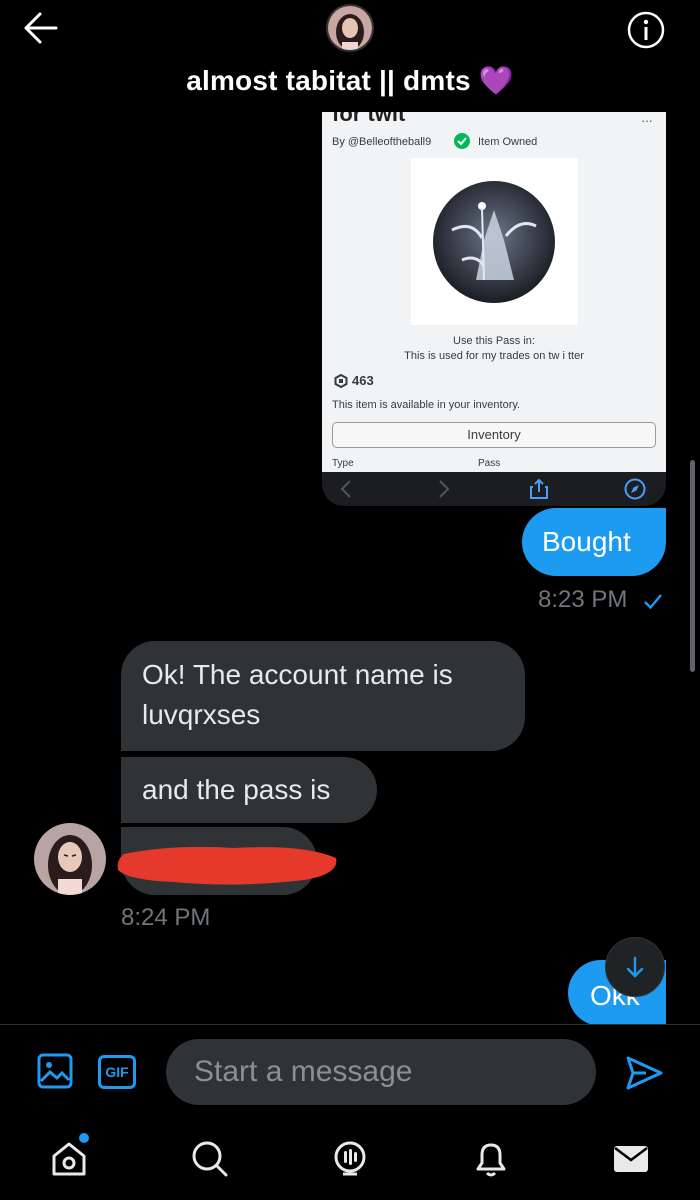 This screenshot has height=1200, width=700. What do you see at coordinates (341, 381) in the screenshot?
I see `robux-icon` at bounding box center [341, 381].